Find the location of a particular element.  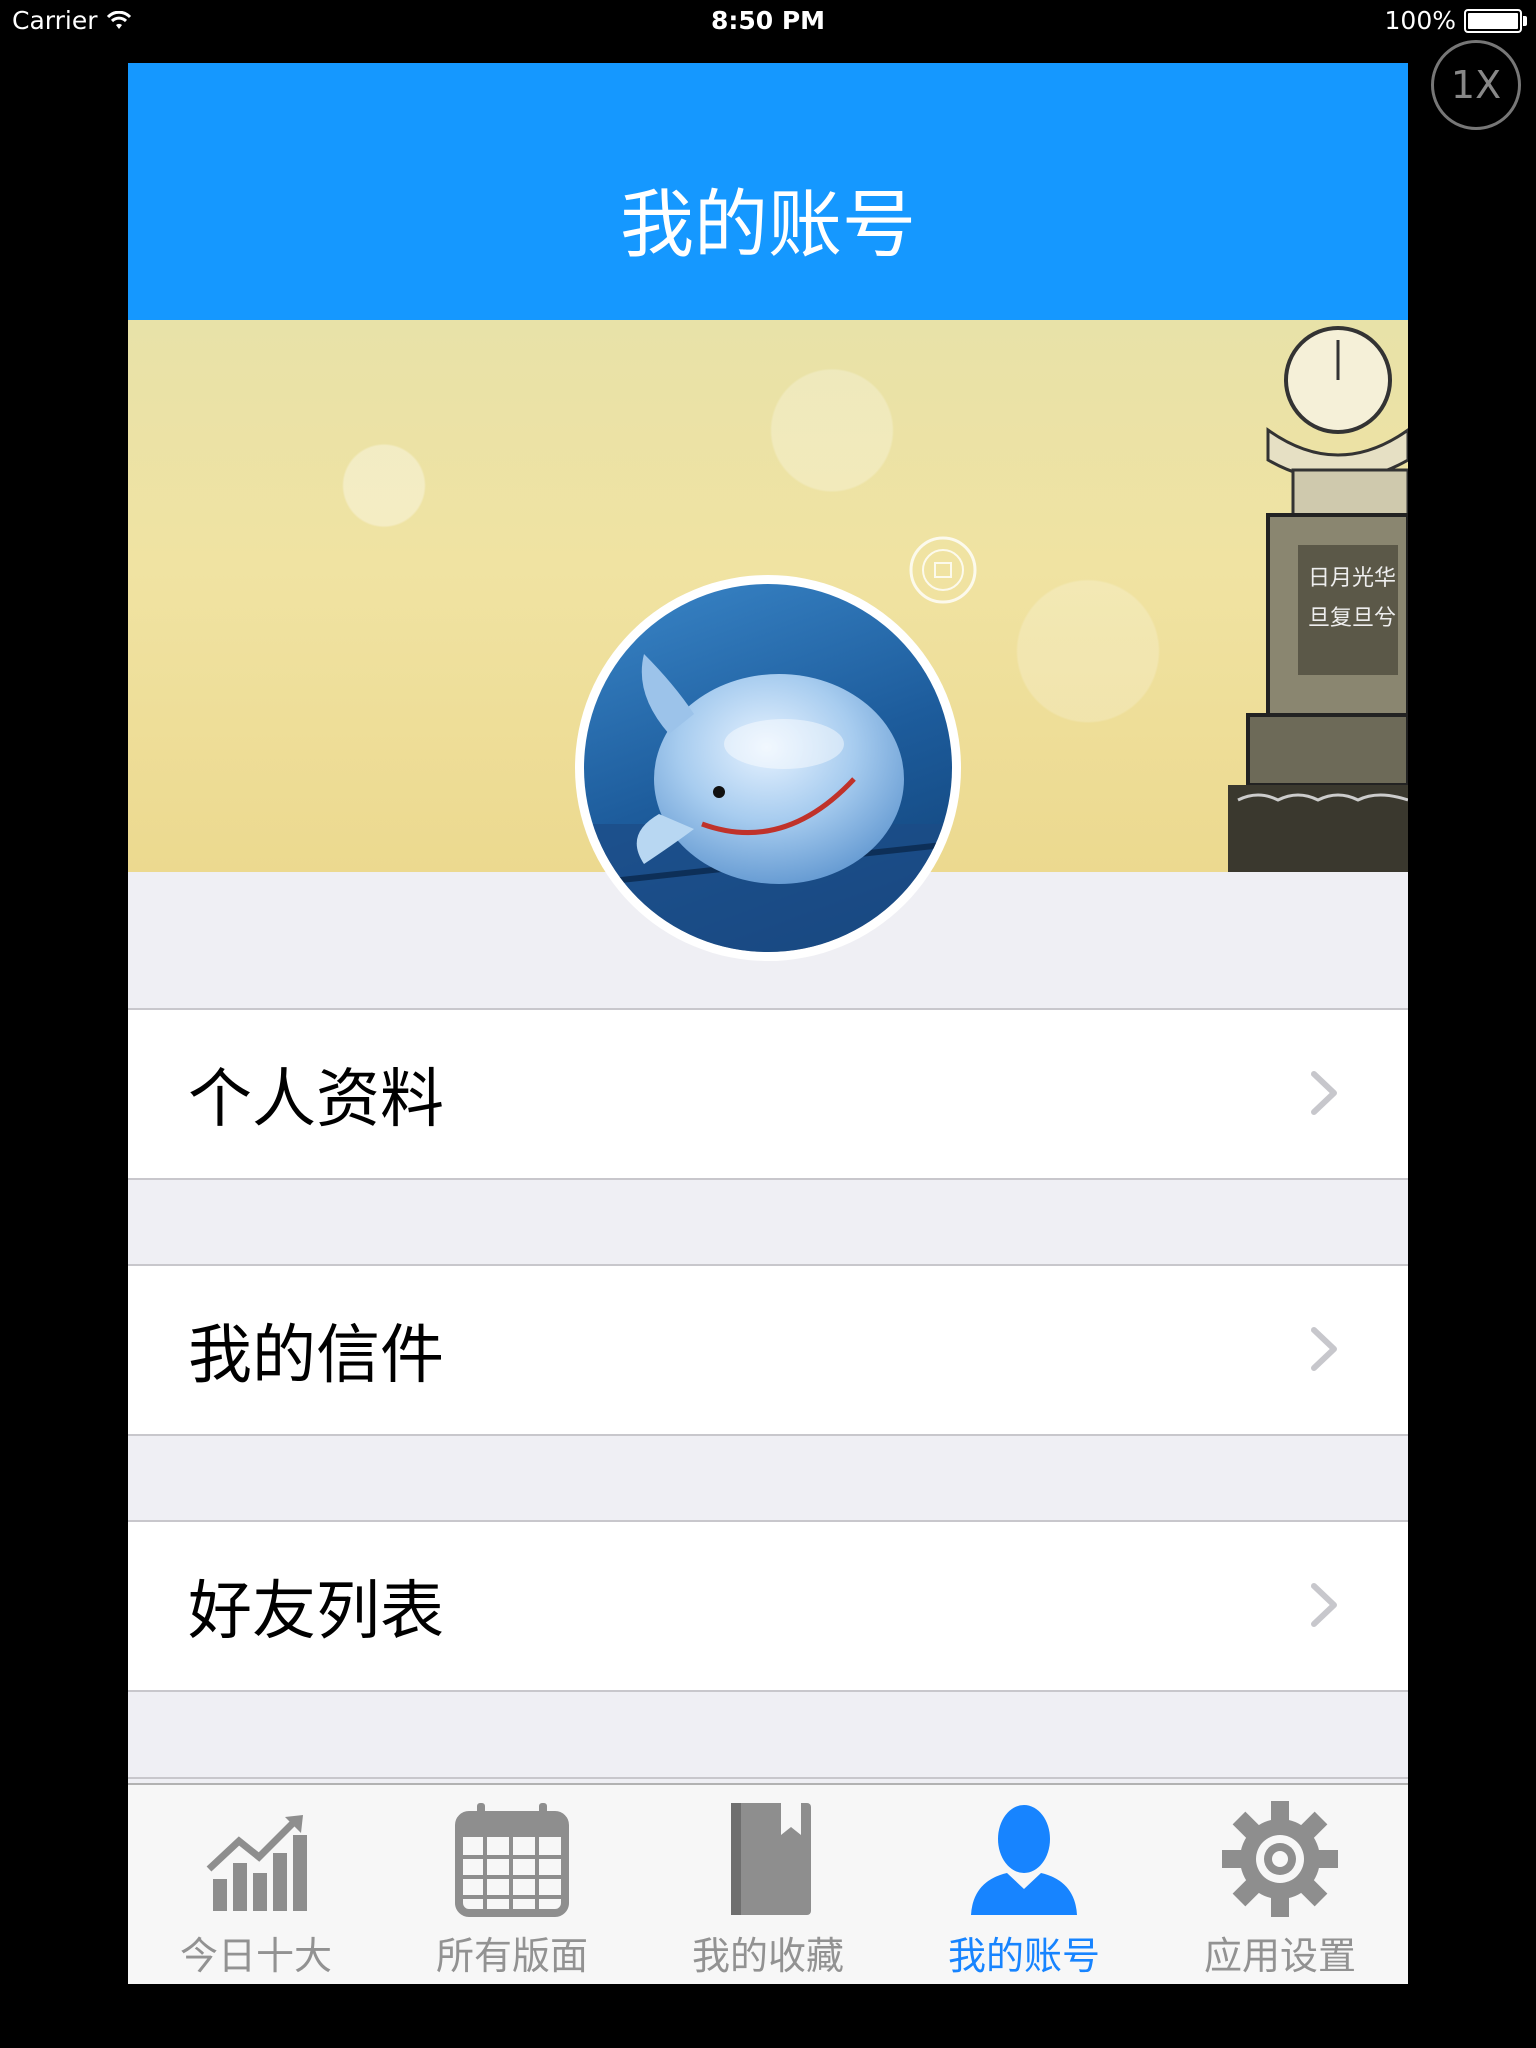

battery-icon is located at coordinates (1495, 20).